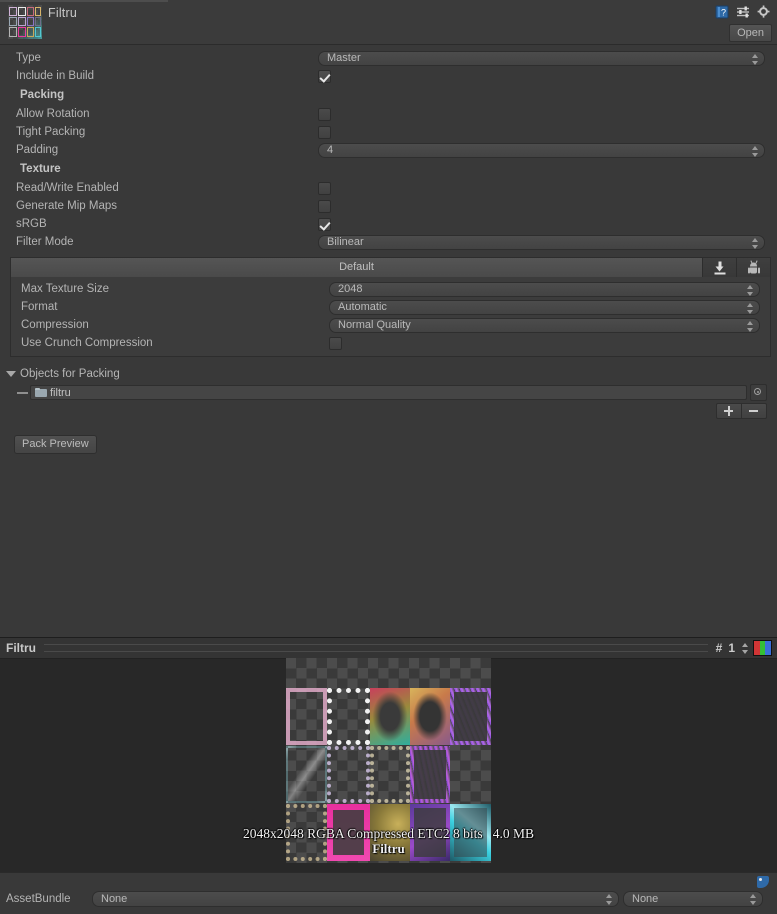  I want to click on folder-icon, so click(41, 392).